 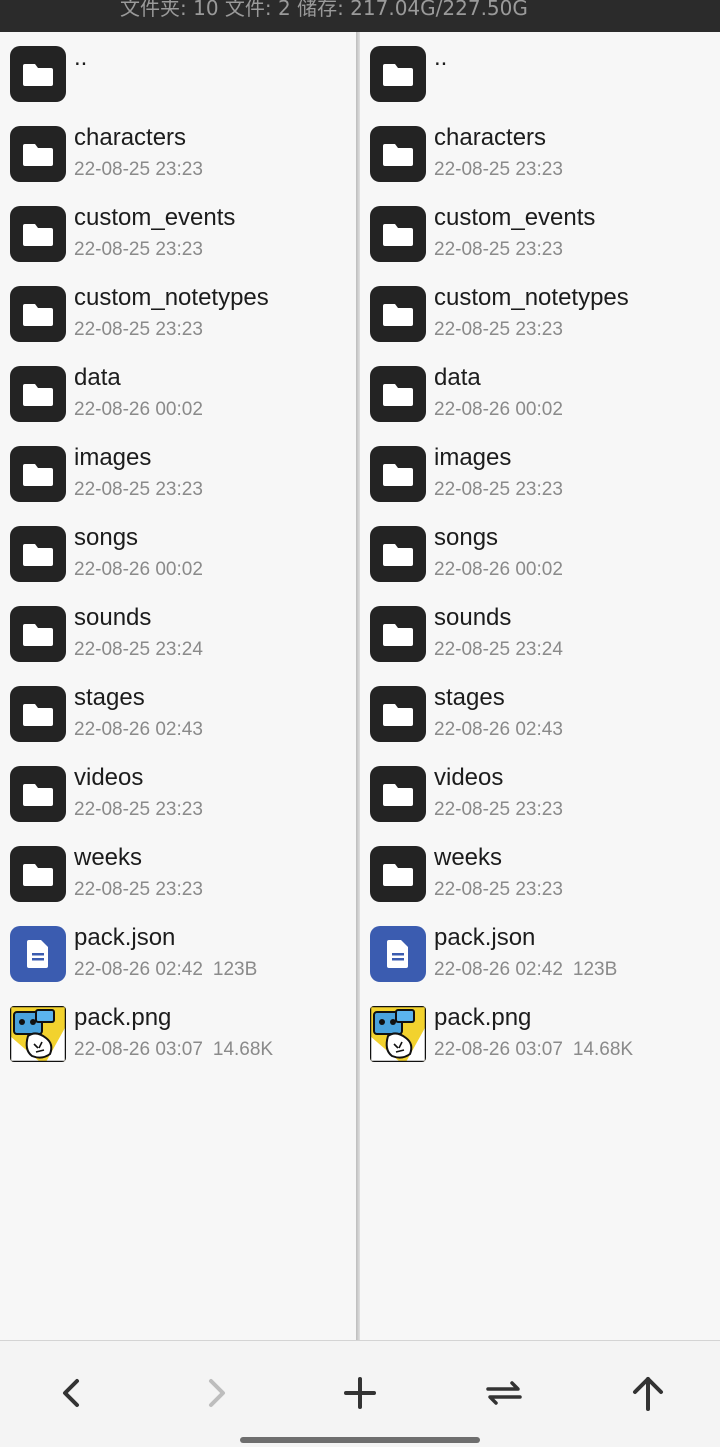 I want to click on home-indicator, so click(x=360, y=1440).